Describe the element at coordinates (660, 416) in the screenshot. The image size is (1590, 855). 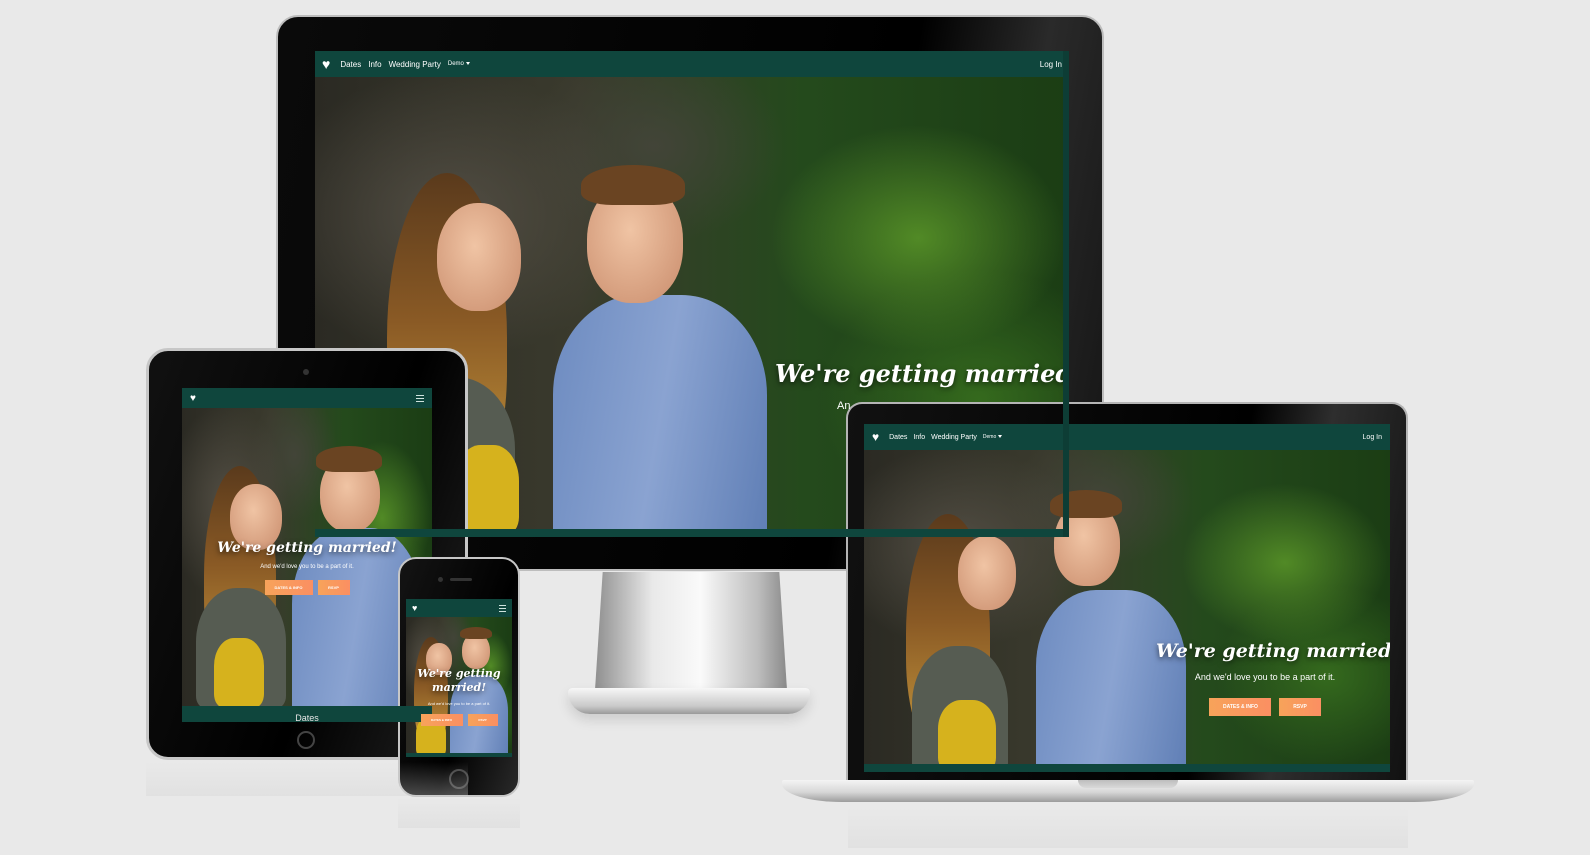
I see `man-shirt` at that location.